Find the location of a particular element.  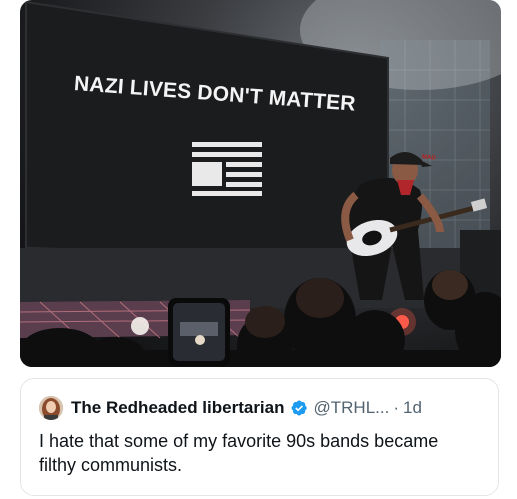

avatar is located at coordinates (51, 408).